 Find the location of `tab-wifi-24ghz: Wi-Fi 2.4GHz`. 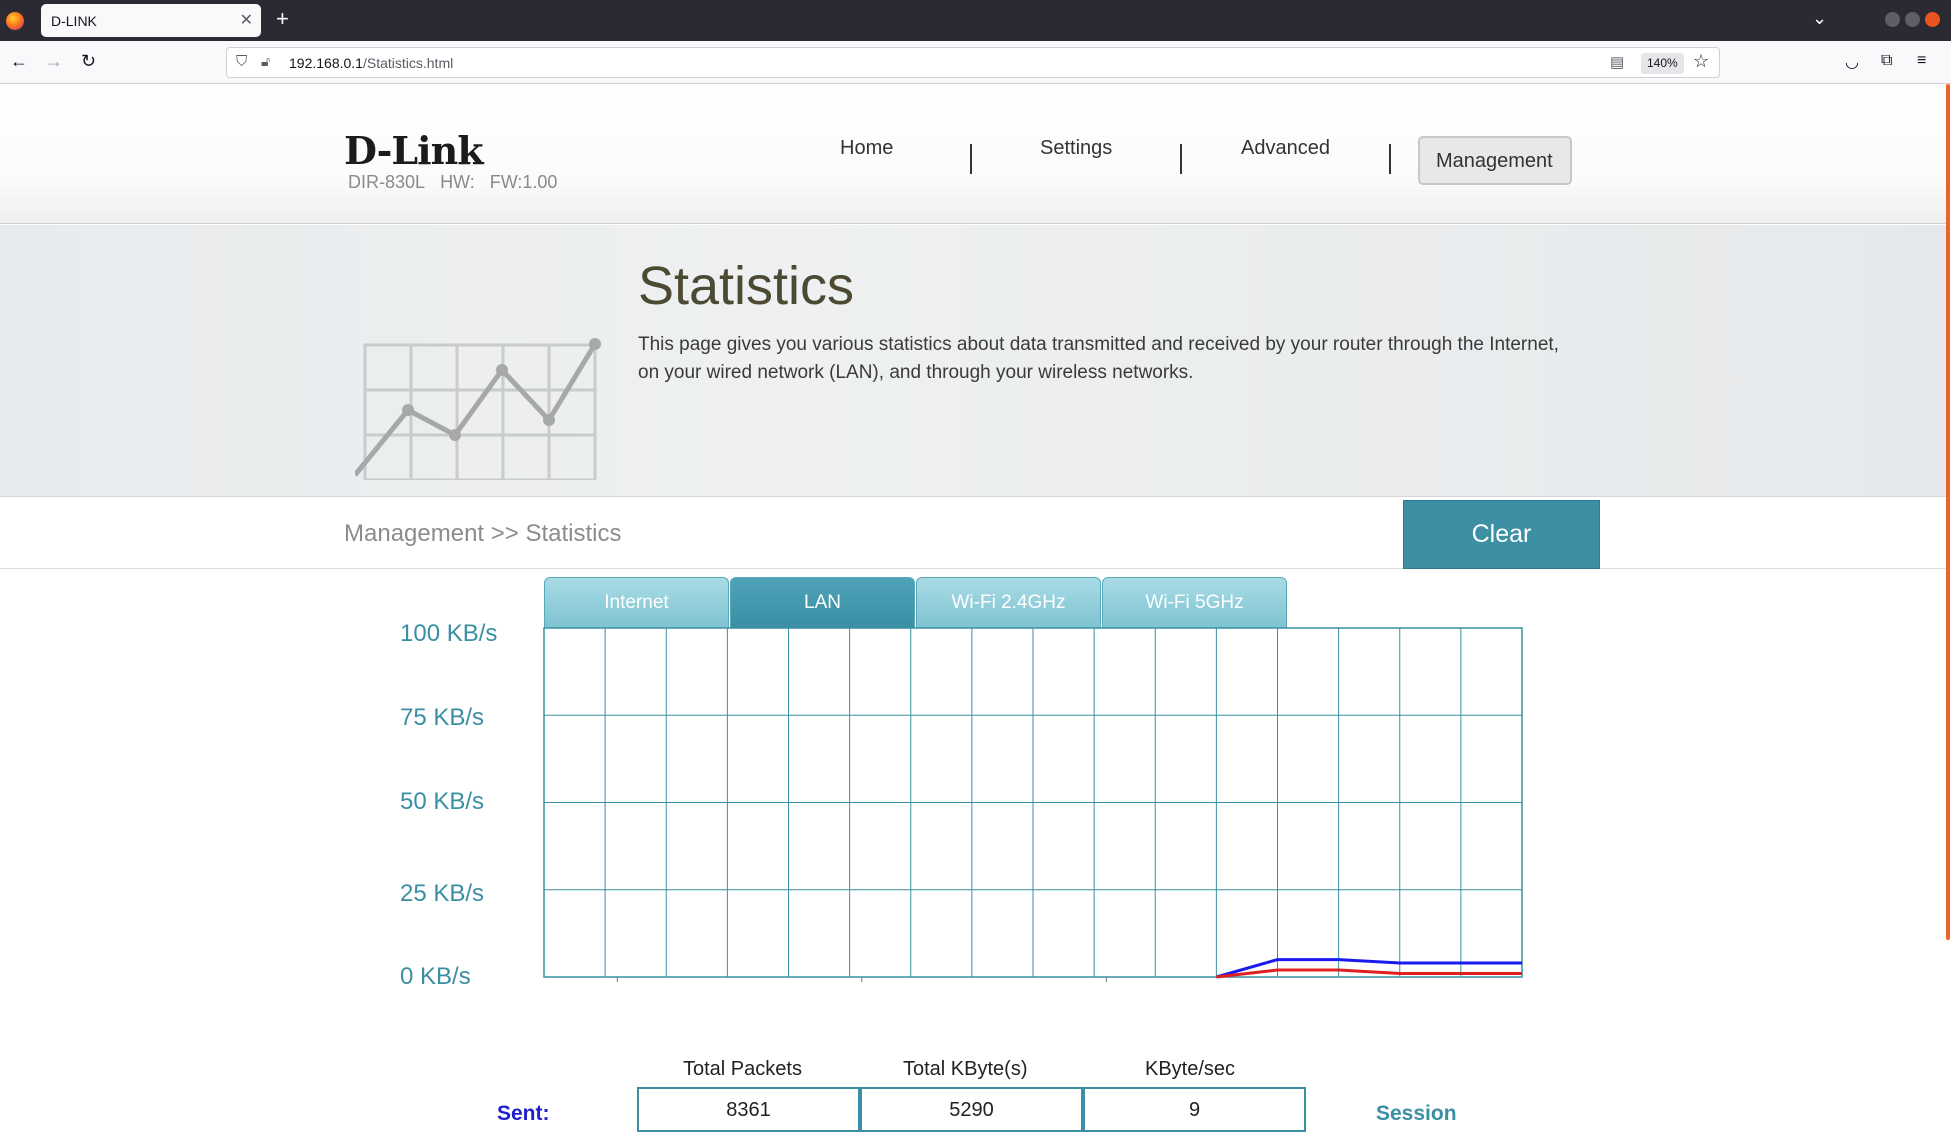

tab-wifi-24ghz: Wi-Fi 2.4GHz is located at coordinates (1008, 602).